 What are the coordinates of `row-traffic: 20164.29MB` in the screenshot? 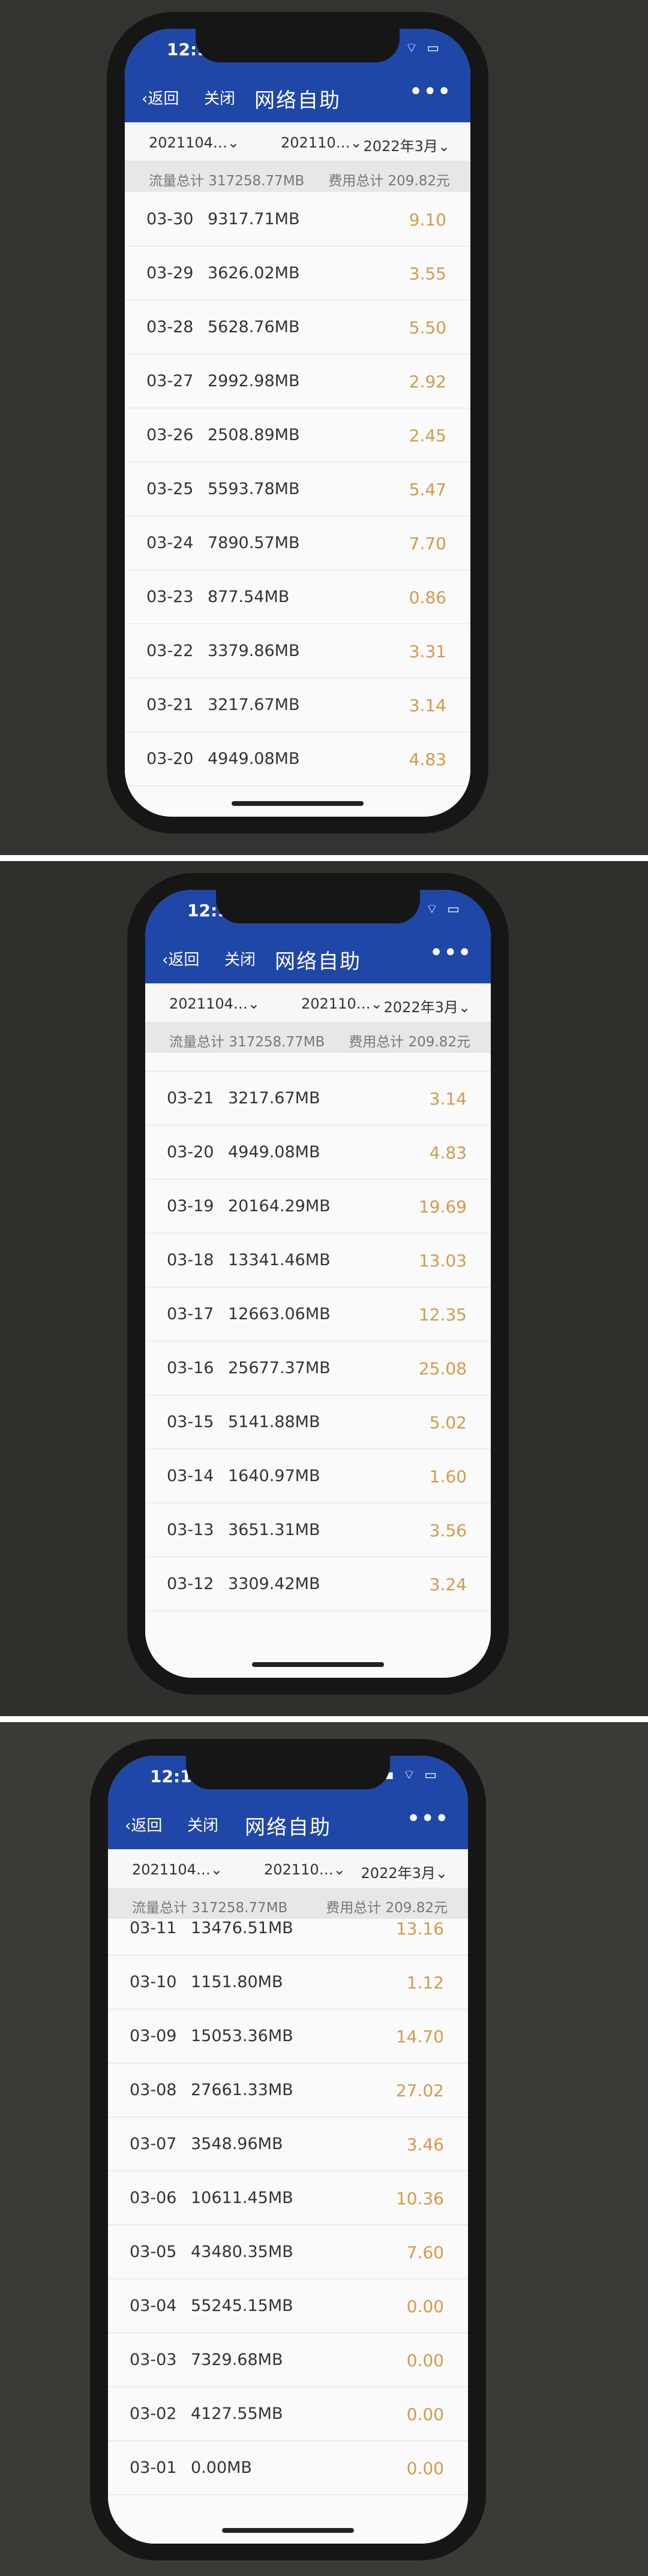 It's located at (279, 1206).